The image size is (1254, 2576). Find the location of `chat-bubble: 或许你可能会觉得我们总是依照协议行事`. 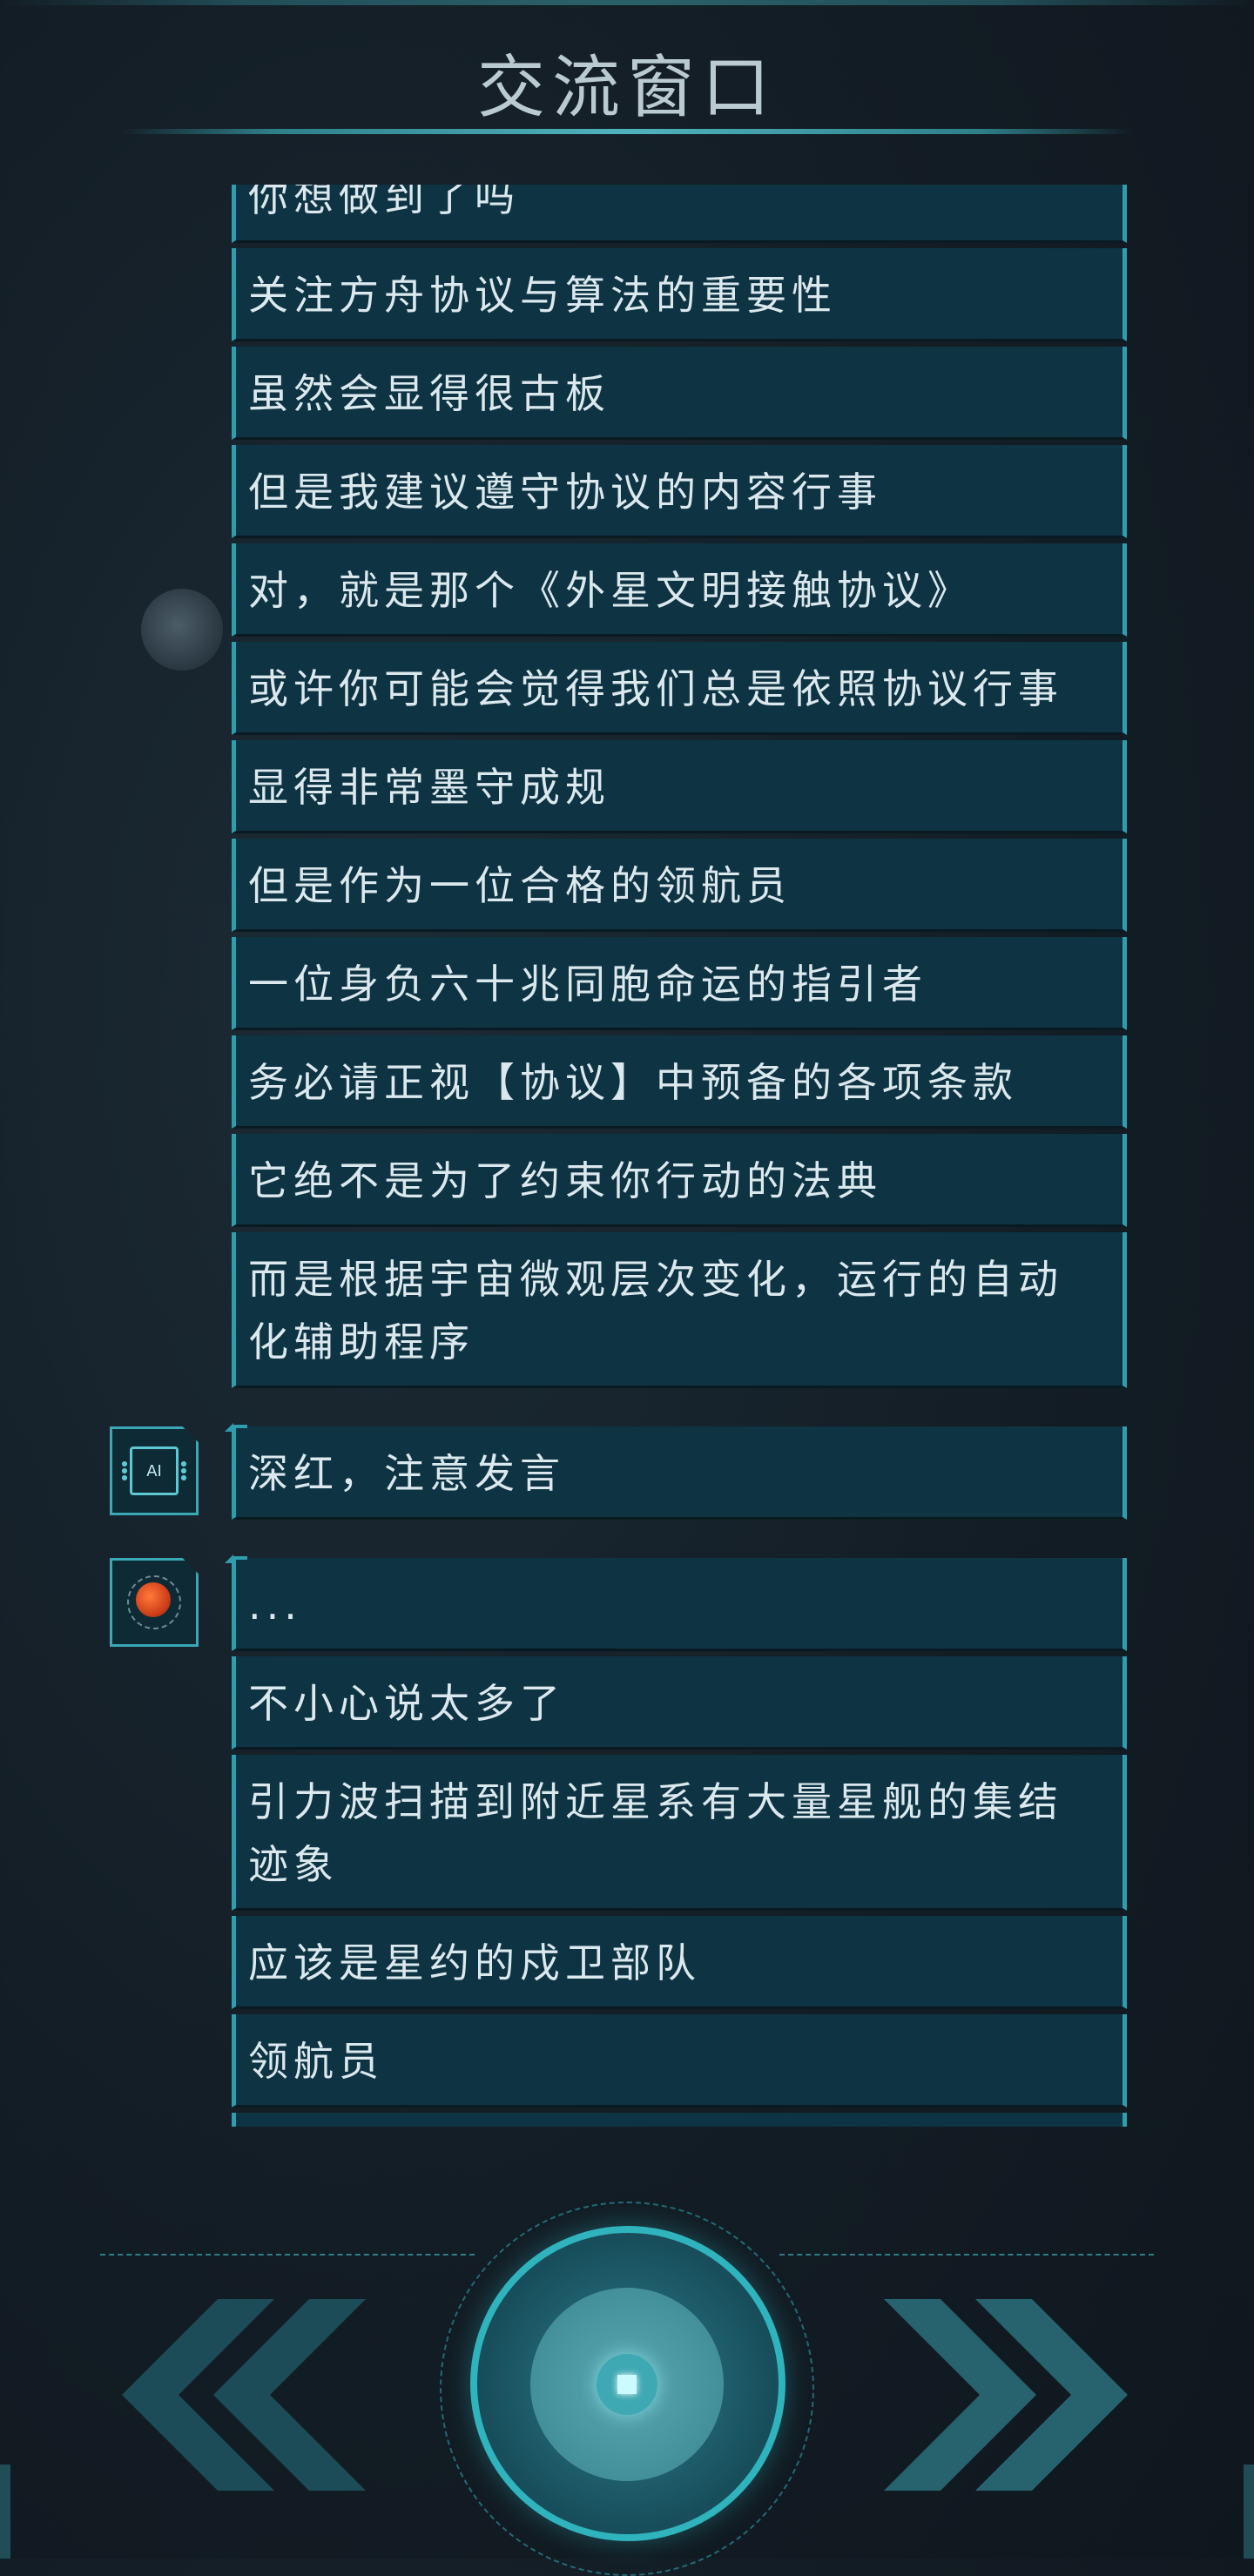

chat-bubble: 或许你可能会觉得我们总是依照协议行事 is located at coordinates (679, 688).